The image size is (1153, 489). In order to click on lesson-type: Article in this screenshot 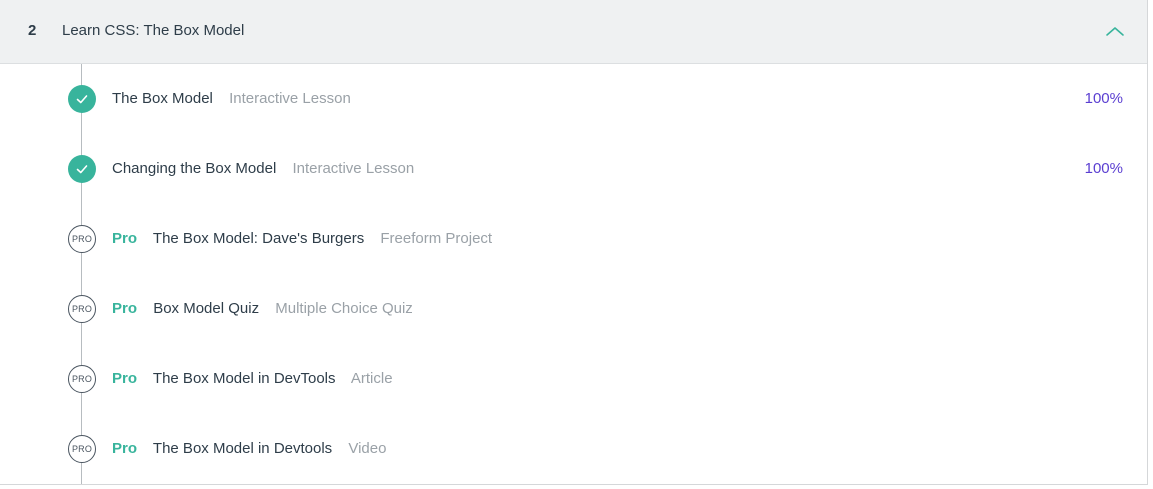, I will do `click(371, 378)`.